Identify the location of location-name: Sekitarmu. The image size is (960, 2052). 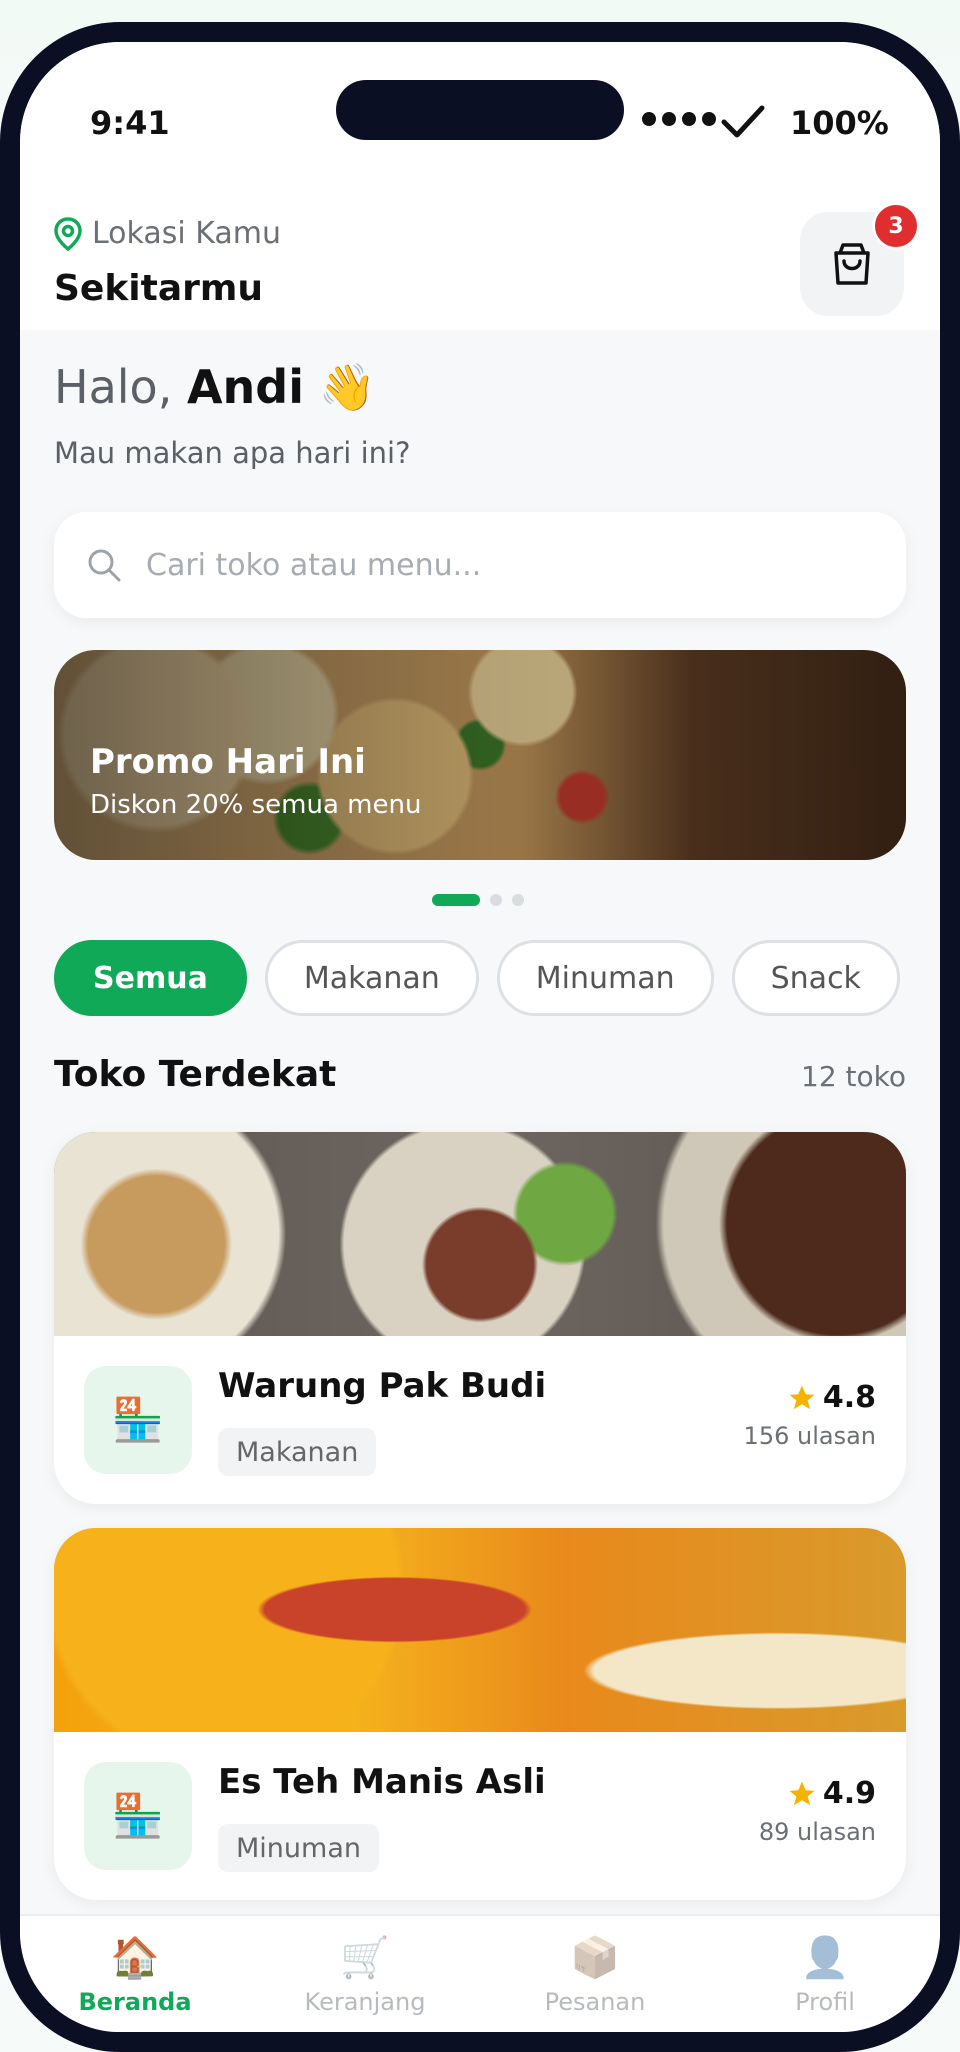
(158, 288).